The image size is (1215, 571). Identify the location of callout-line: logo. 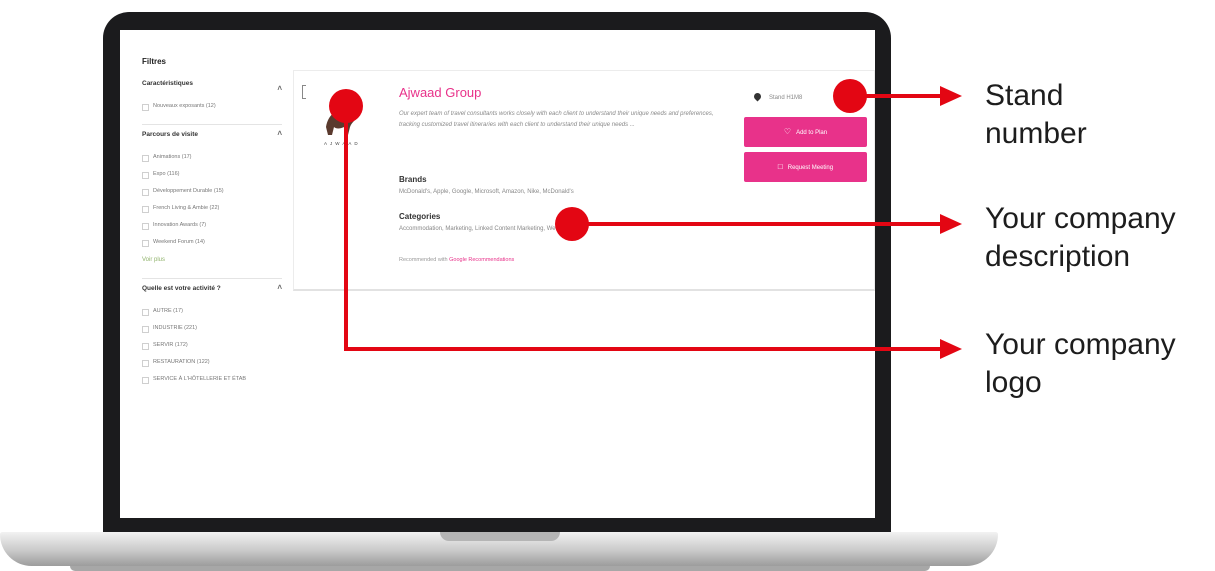
(1013, 382).